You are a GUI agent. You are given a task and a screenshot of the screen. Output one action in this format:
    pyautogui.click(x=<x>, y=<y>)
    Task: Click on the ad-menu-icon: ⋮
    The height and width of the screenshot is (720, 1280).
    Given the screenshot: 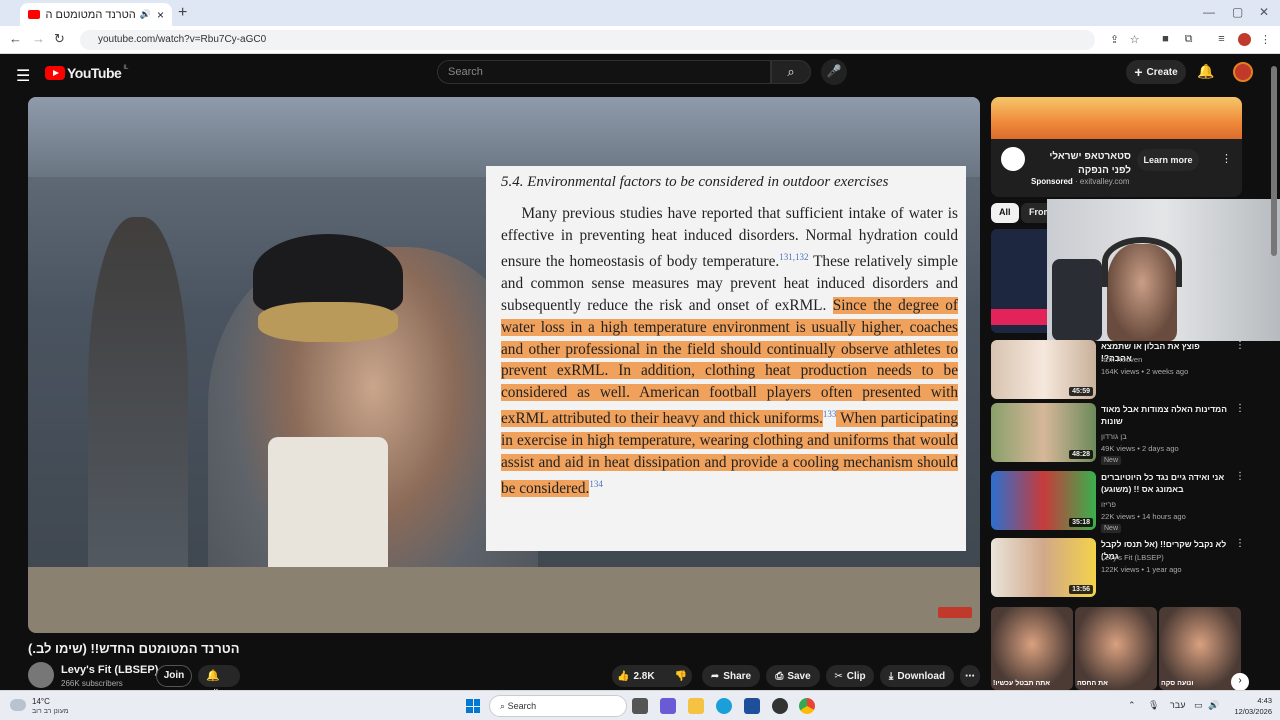 What is the action you would take?
    pyautogui.click(x=1226, y=158)
    